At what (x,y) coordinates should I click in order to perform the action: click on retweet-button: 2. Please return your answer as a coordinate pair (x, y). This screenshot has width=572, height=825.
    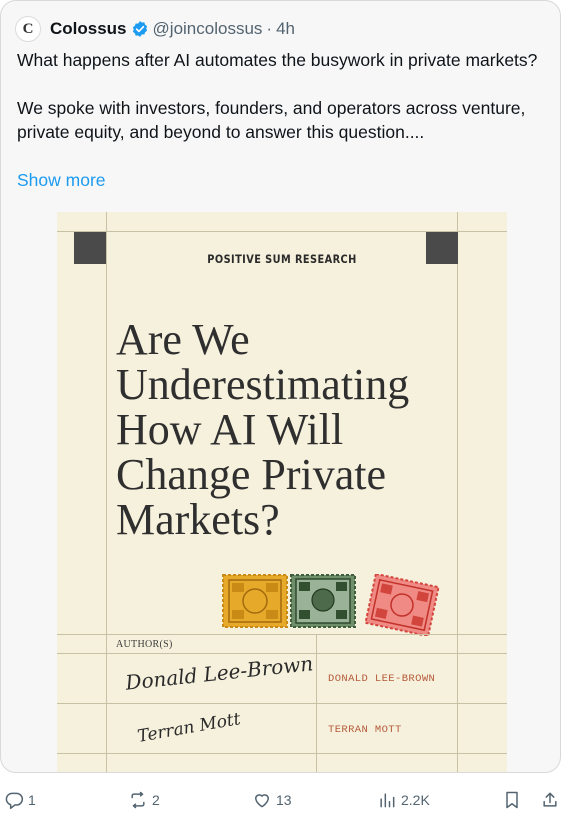
    Looking at the image, I should click on (144, 800).